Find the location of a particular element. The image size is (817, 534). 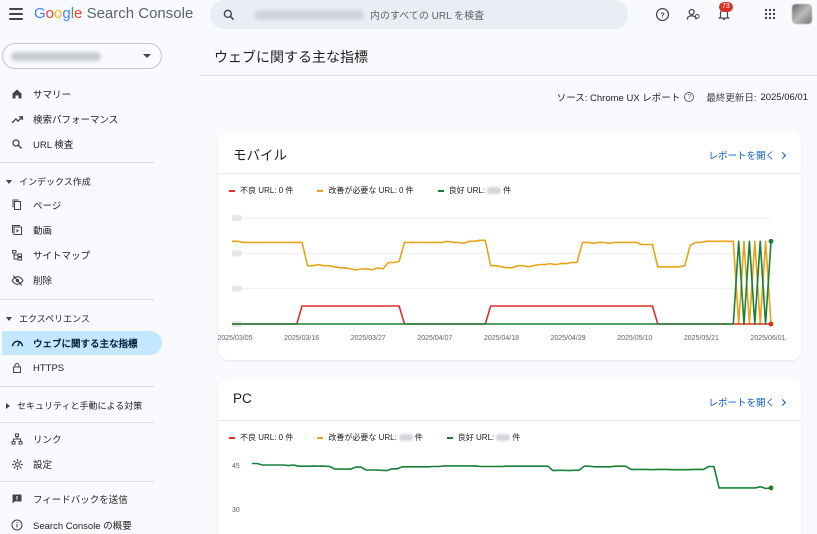

section-experience: エクスペリエンス is located at coordinates (48, 318).